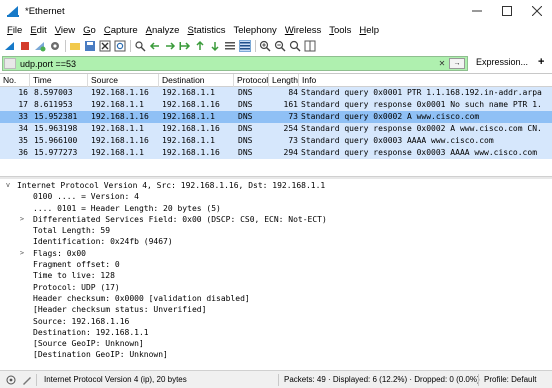  I want to click on display-filter-bar: udp.port ==53 ✕ → Expression... +, so click(276, 63).